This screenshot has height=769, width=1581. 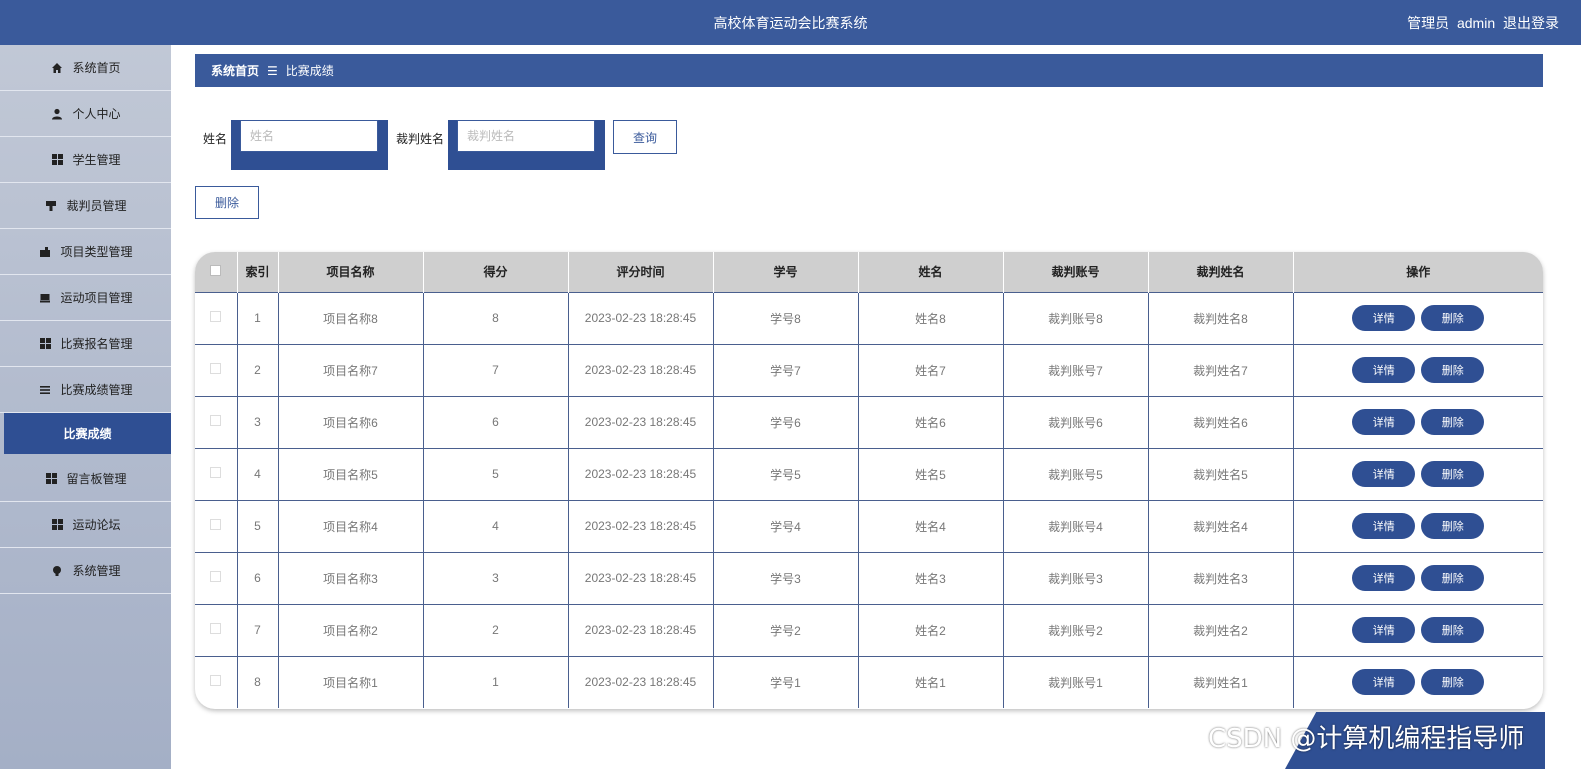 I want to click on sidebar-item-label: 比赛成绩, so click(x=87, y=434).